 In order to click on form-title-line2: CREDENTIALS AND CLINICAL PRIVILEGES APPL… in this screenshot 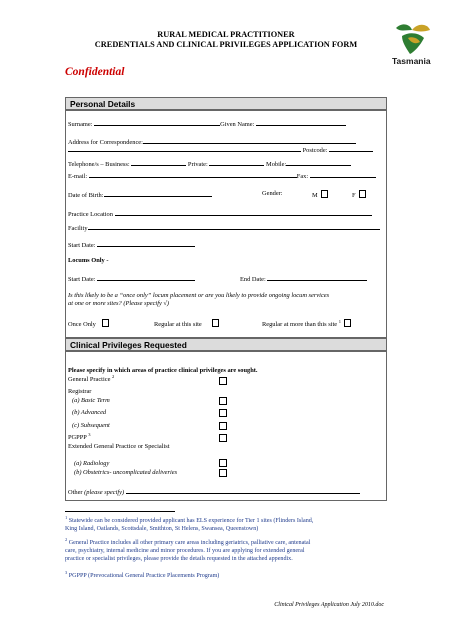, I will do `click(226, 44)`.